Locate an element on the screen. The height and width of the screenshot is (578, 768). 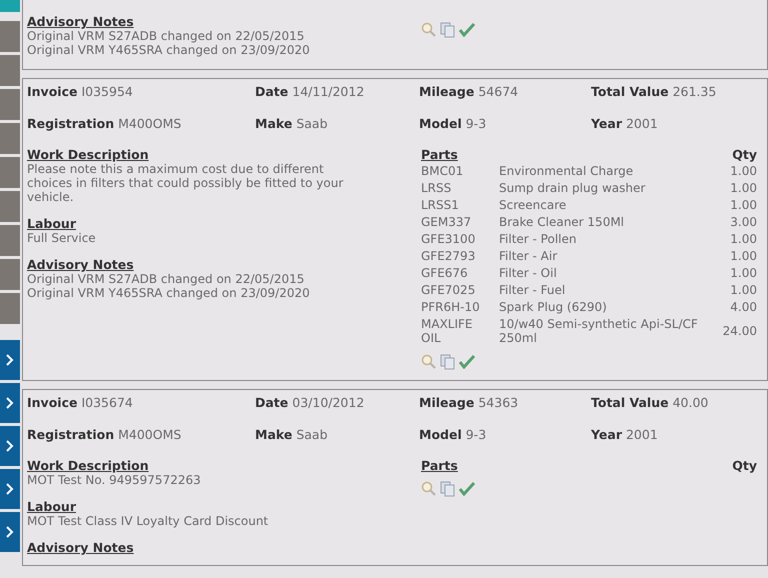
part-code: LRSS is located at coordinates (436, 187).